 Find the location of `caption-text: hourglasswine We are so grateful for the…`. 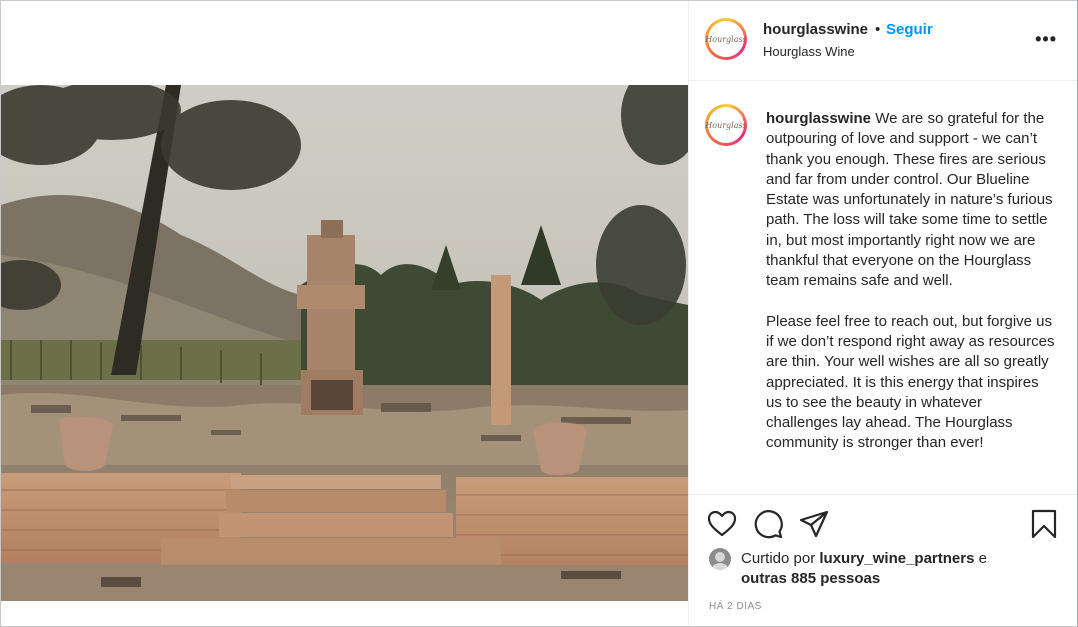

caption-text: hourglasswine We are so grateful for the… is located at coordinates (911, 281).